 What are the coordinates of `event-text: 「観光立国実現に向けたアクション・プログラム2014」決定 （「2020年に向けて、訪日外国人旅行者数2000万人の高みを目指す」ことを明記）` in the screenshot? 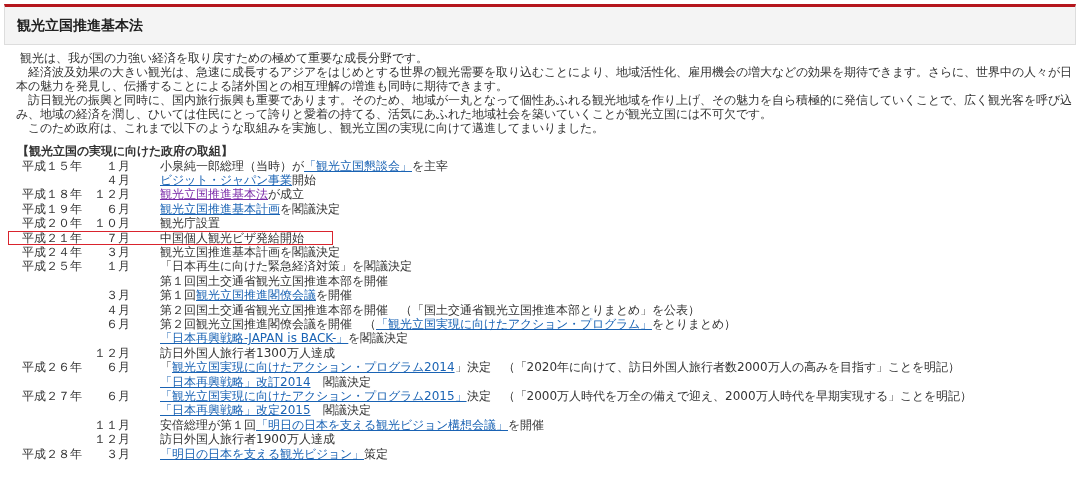 It's located at (560, 368).